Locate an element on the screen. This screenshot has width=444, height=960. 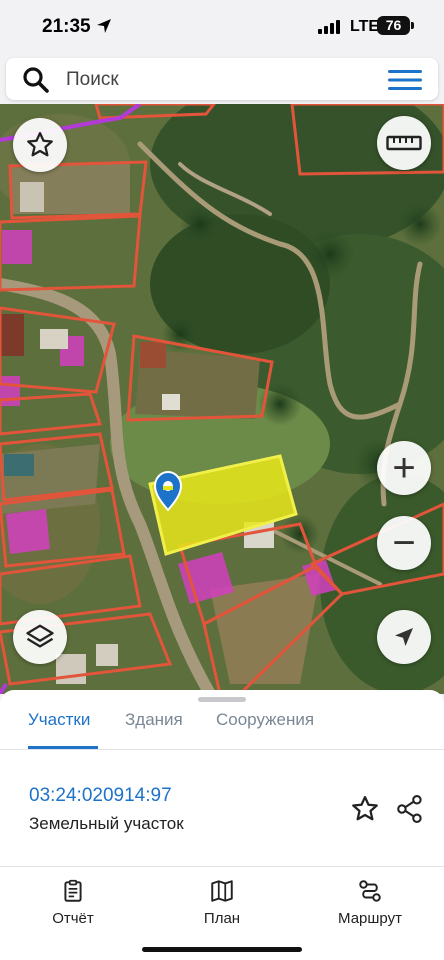
battery-indicator: 76 is located at coordinates (393, 25).